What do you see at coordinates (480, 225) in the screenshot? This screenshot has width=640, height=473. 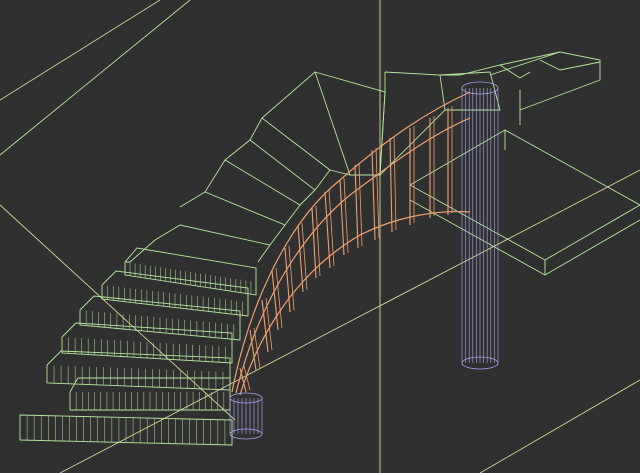 I see `support-column` at bounding box center [480, 225].